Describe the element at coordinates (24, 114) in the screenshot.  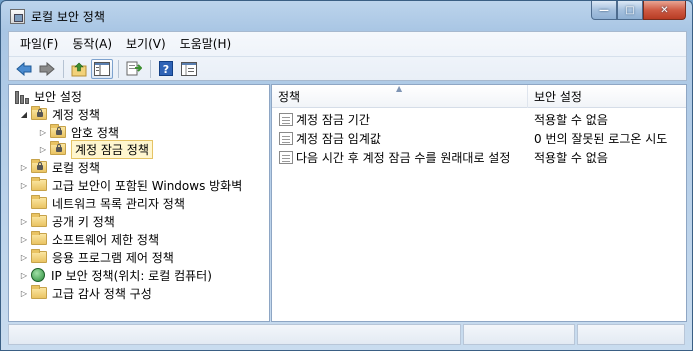
I see `collapse-icon: ◢` at that location.